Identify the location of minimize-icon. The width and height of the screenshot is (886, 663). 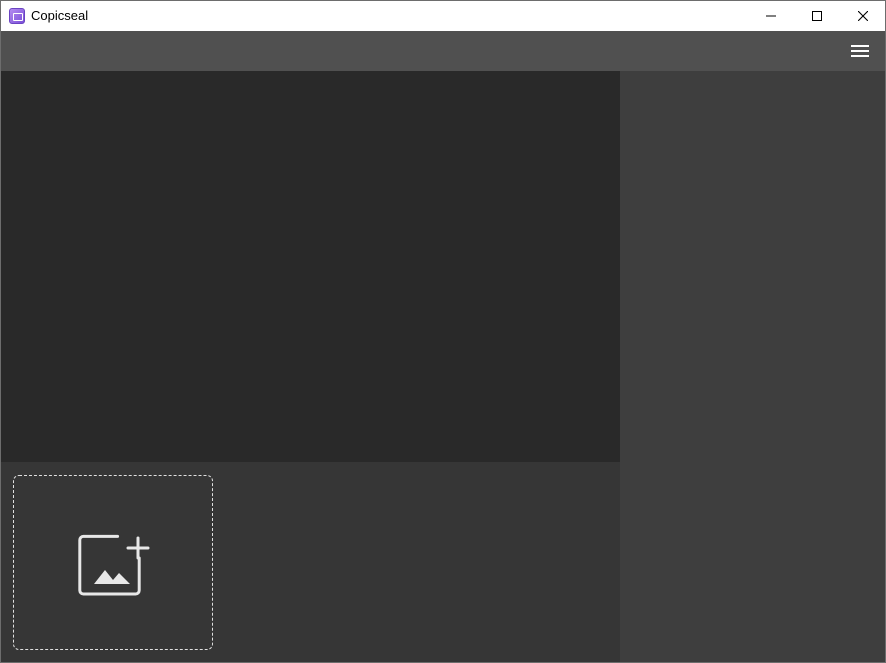
(771, 16).